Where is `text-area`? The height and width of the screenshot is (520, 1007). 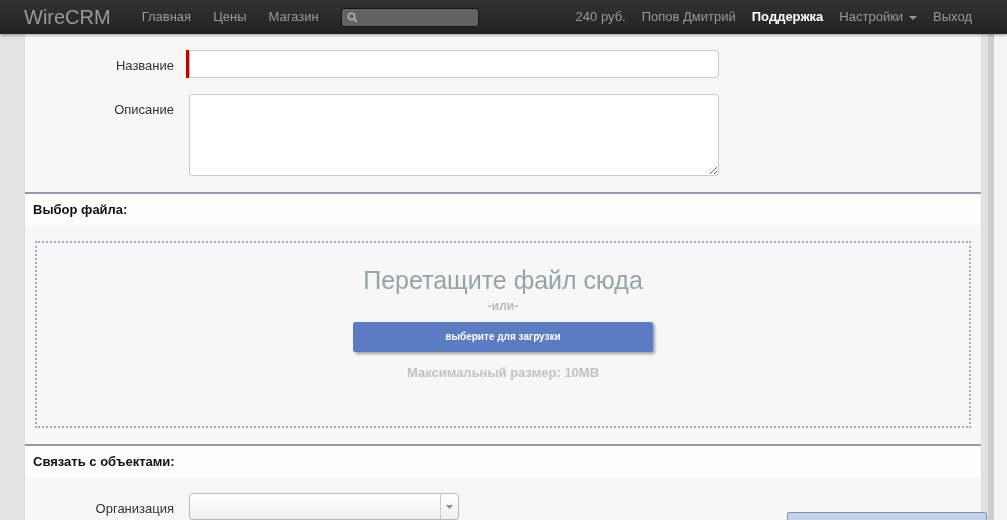 text-area is located at coordinates (454, 135).